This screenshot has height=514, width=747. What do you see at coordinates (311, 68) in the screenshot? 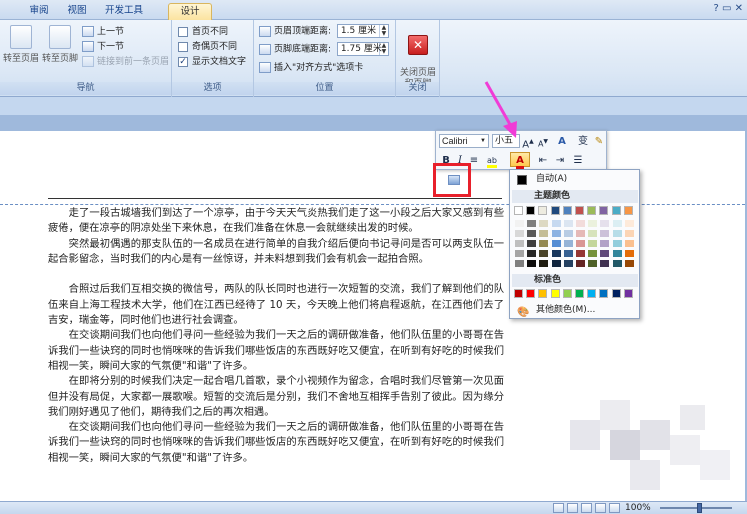
I see `insert-alignment-tab-button: 插入"对齐方式"选项卡` at bounding box center [311, 68].